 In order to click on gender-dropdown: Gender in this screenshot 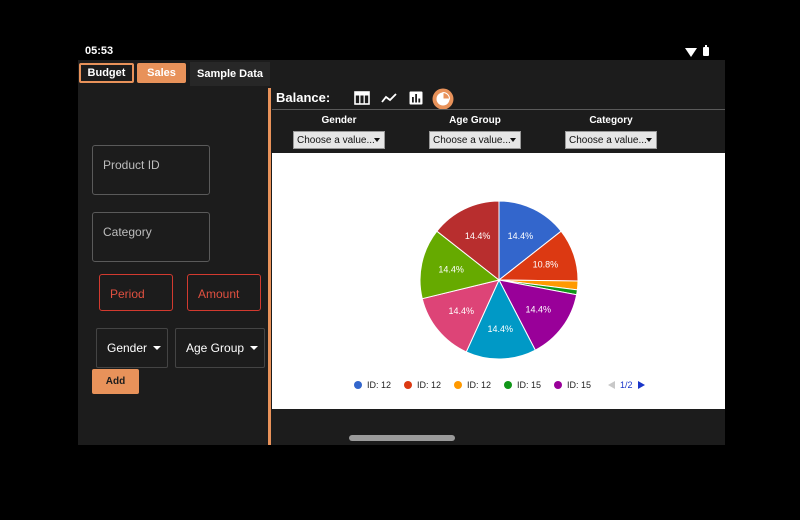, I will do `click(132, 348)`.